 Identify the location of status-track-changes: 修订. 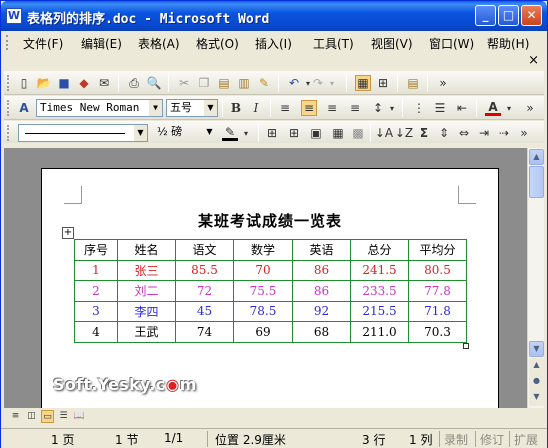
(492, 439).